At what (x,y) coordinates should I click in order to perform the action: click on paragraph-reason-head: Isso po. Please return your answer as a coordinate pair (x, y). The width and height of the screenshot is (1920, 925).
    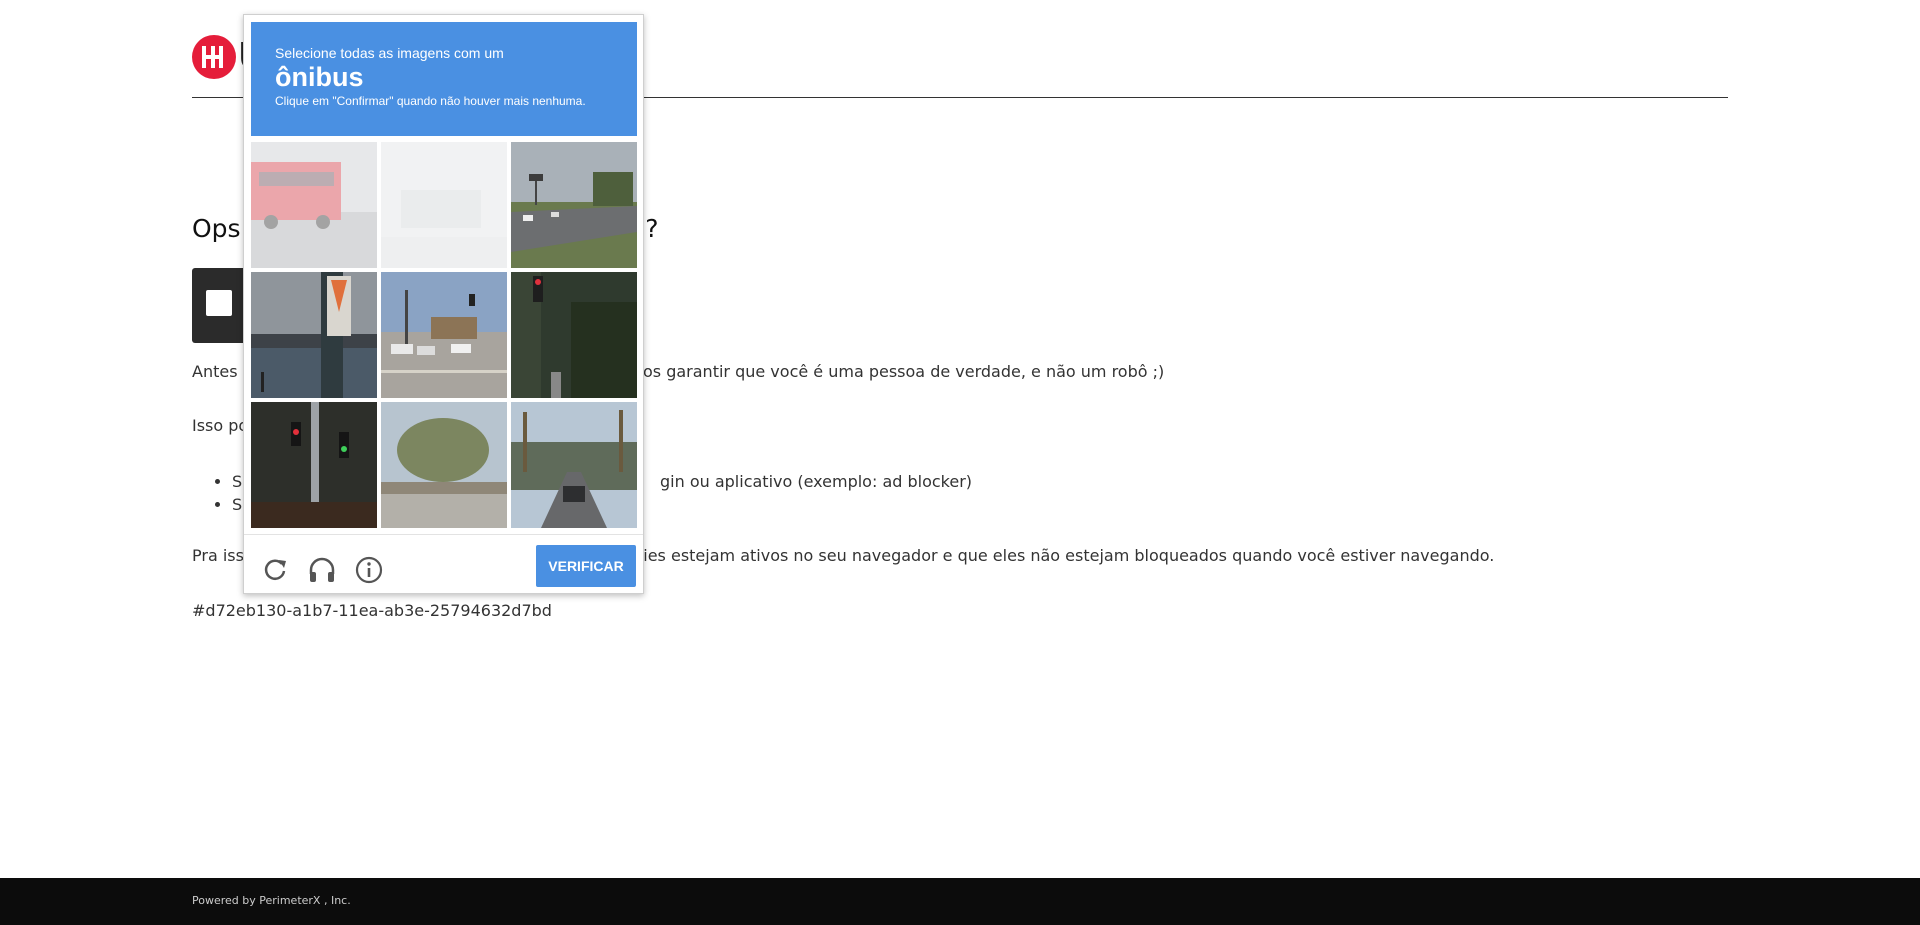
    Looking at the image, I should click on (220, 425).